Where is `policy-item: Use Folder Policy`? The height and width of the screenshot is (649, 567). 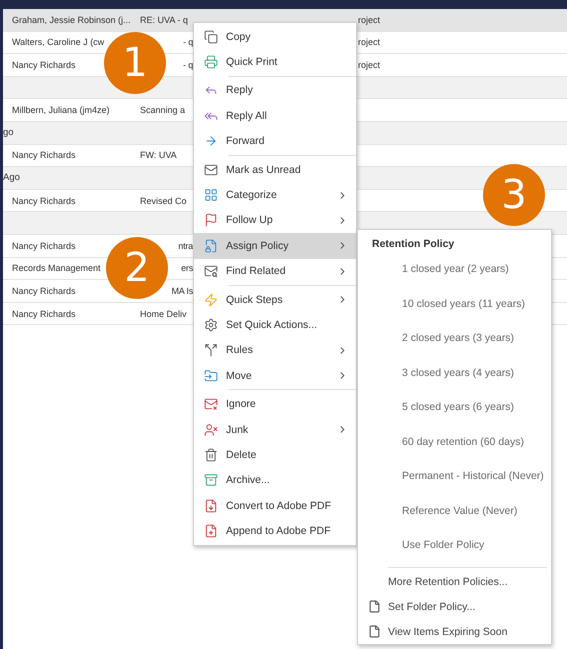 policy-item: Use Folder Policy is located at coordinates (454, 545).